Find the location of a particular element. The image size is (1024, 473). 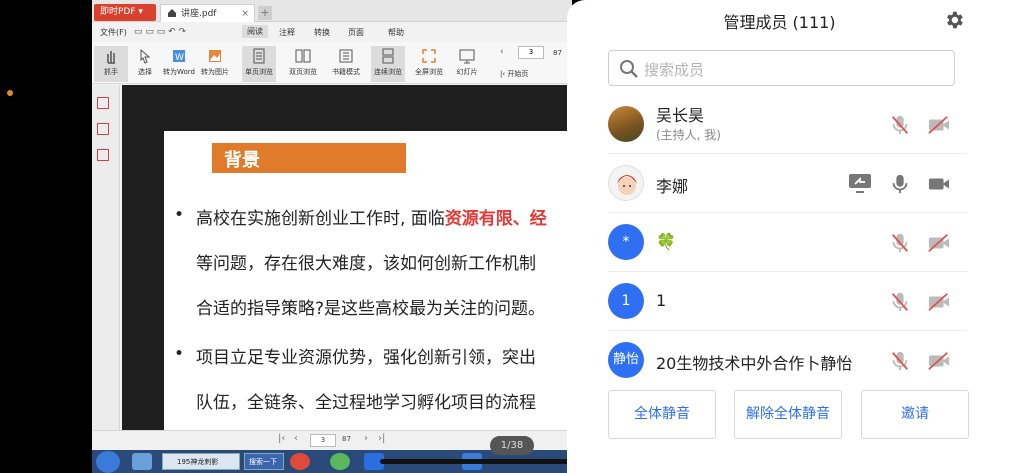

menu-convert: 转换 is located at coordinates (322, 32).